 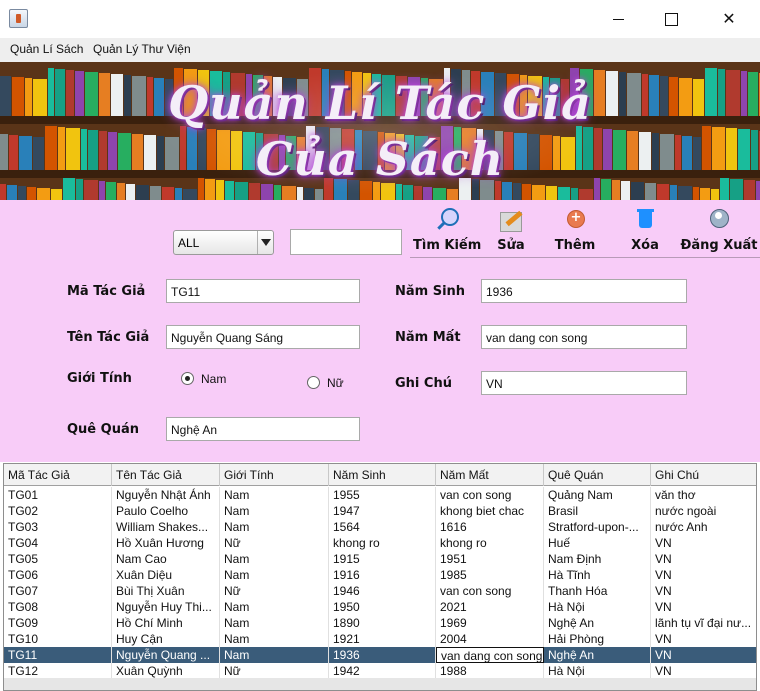 What do you see at coordinates (58, 639) in the screenshot?
I see `table-cell: TG10` at bounding box center [58, 639].